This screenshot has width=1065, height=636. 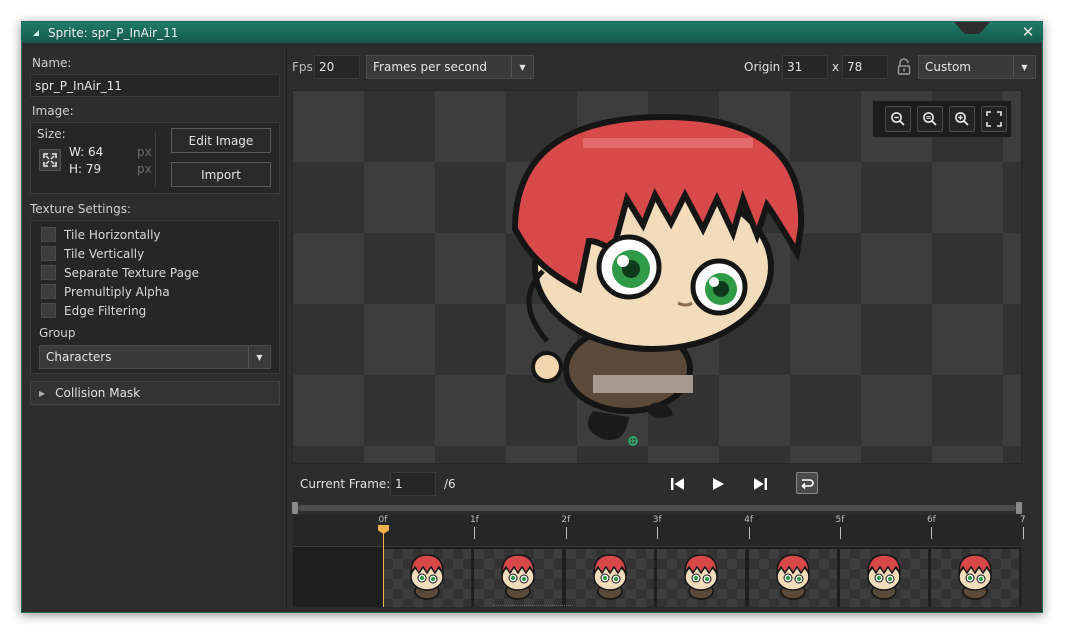 I want to click on zoom-toolbar, so click(x=942, y=119).